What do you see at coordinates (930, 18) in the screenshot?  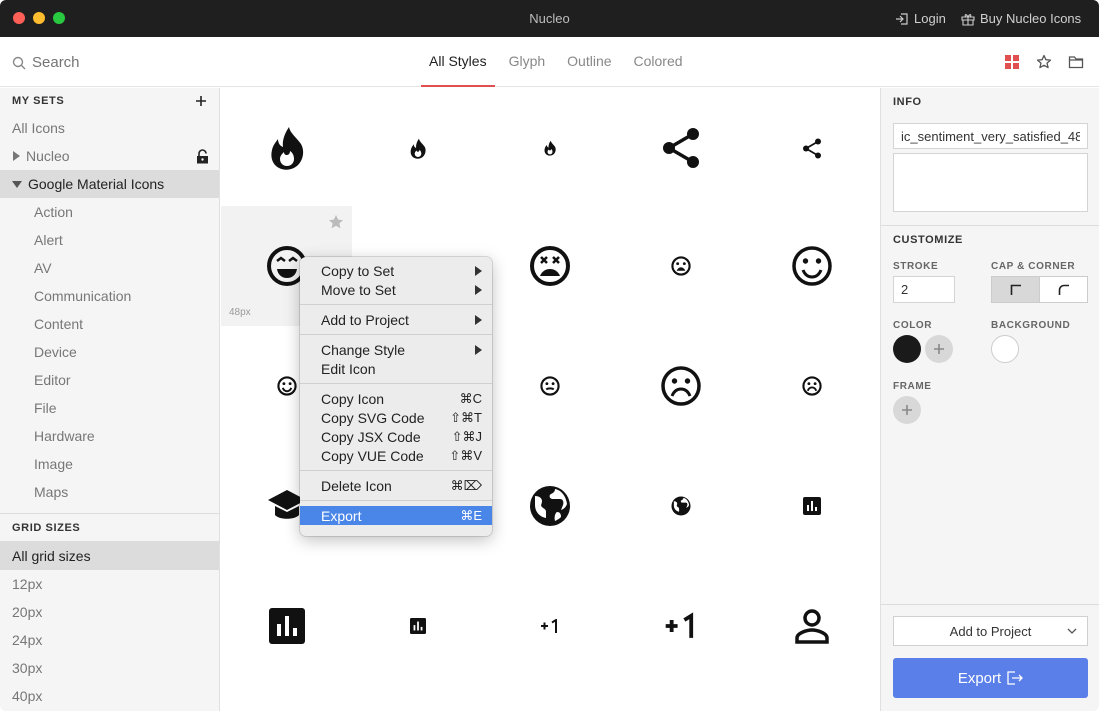 I see `login-label: Login` at bounding box center [930, 18].